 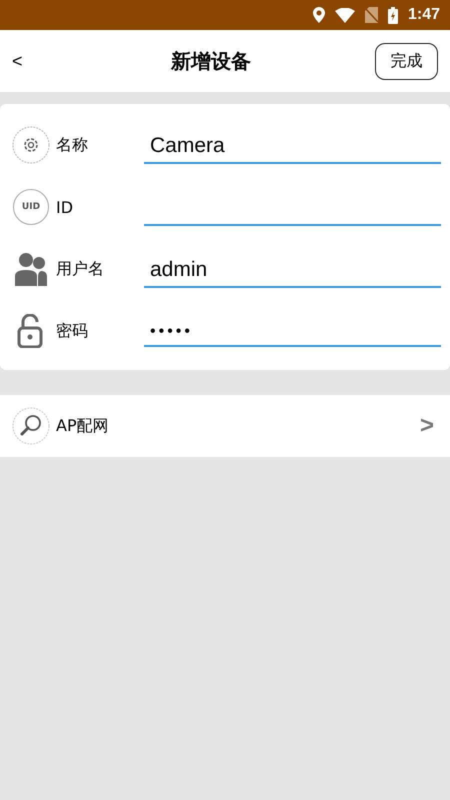 What do you see at coordinates (427, 426) in the screenshot?
I see `chevron: >` at bounding box center [427, 426].